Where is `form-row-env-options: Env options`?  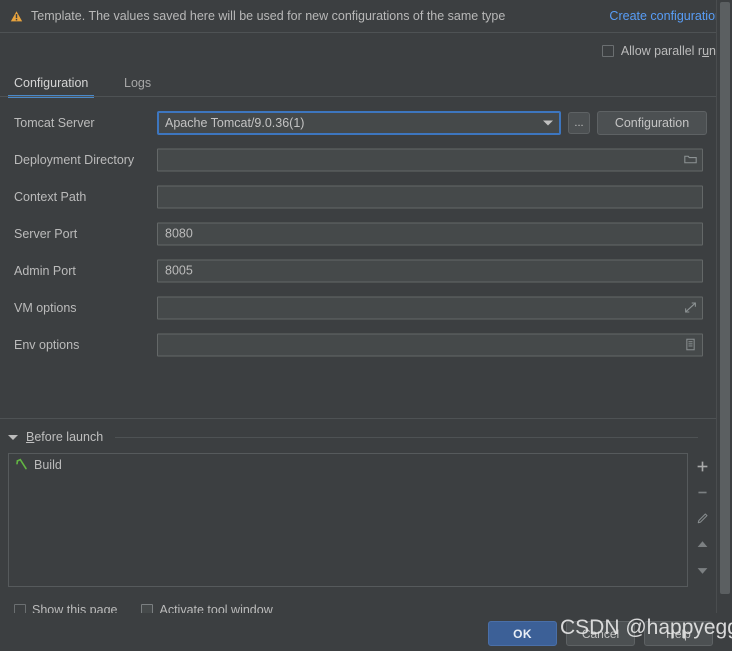 form-row-env-options: Env options is located at coordinates (358, 344).